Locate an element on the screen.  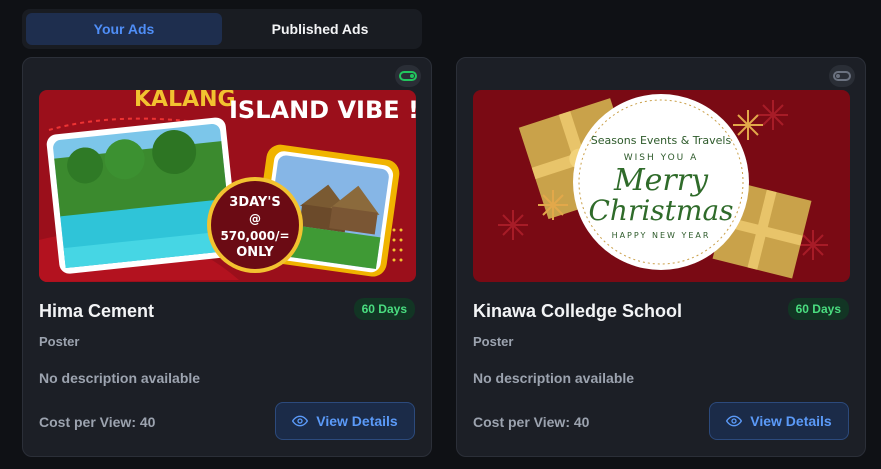
tab-published-ads: Published Ads is located at coordinates (320, 29).